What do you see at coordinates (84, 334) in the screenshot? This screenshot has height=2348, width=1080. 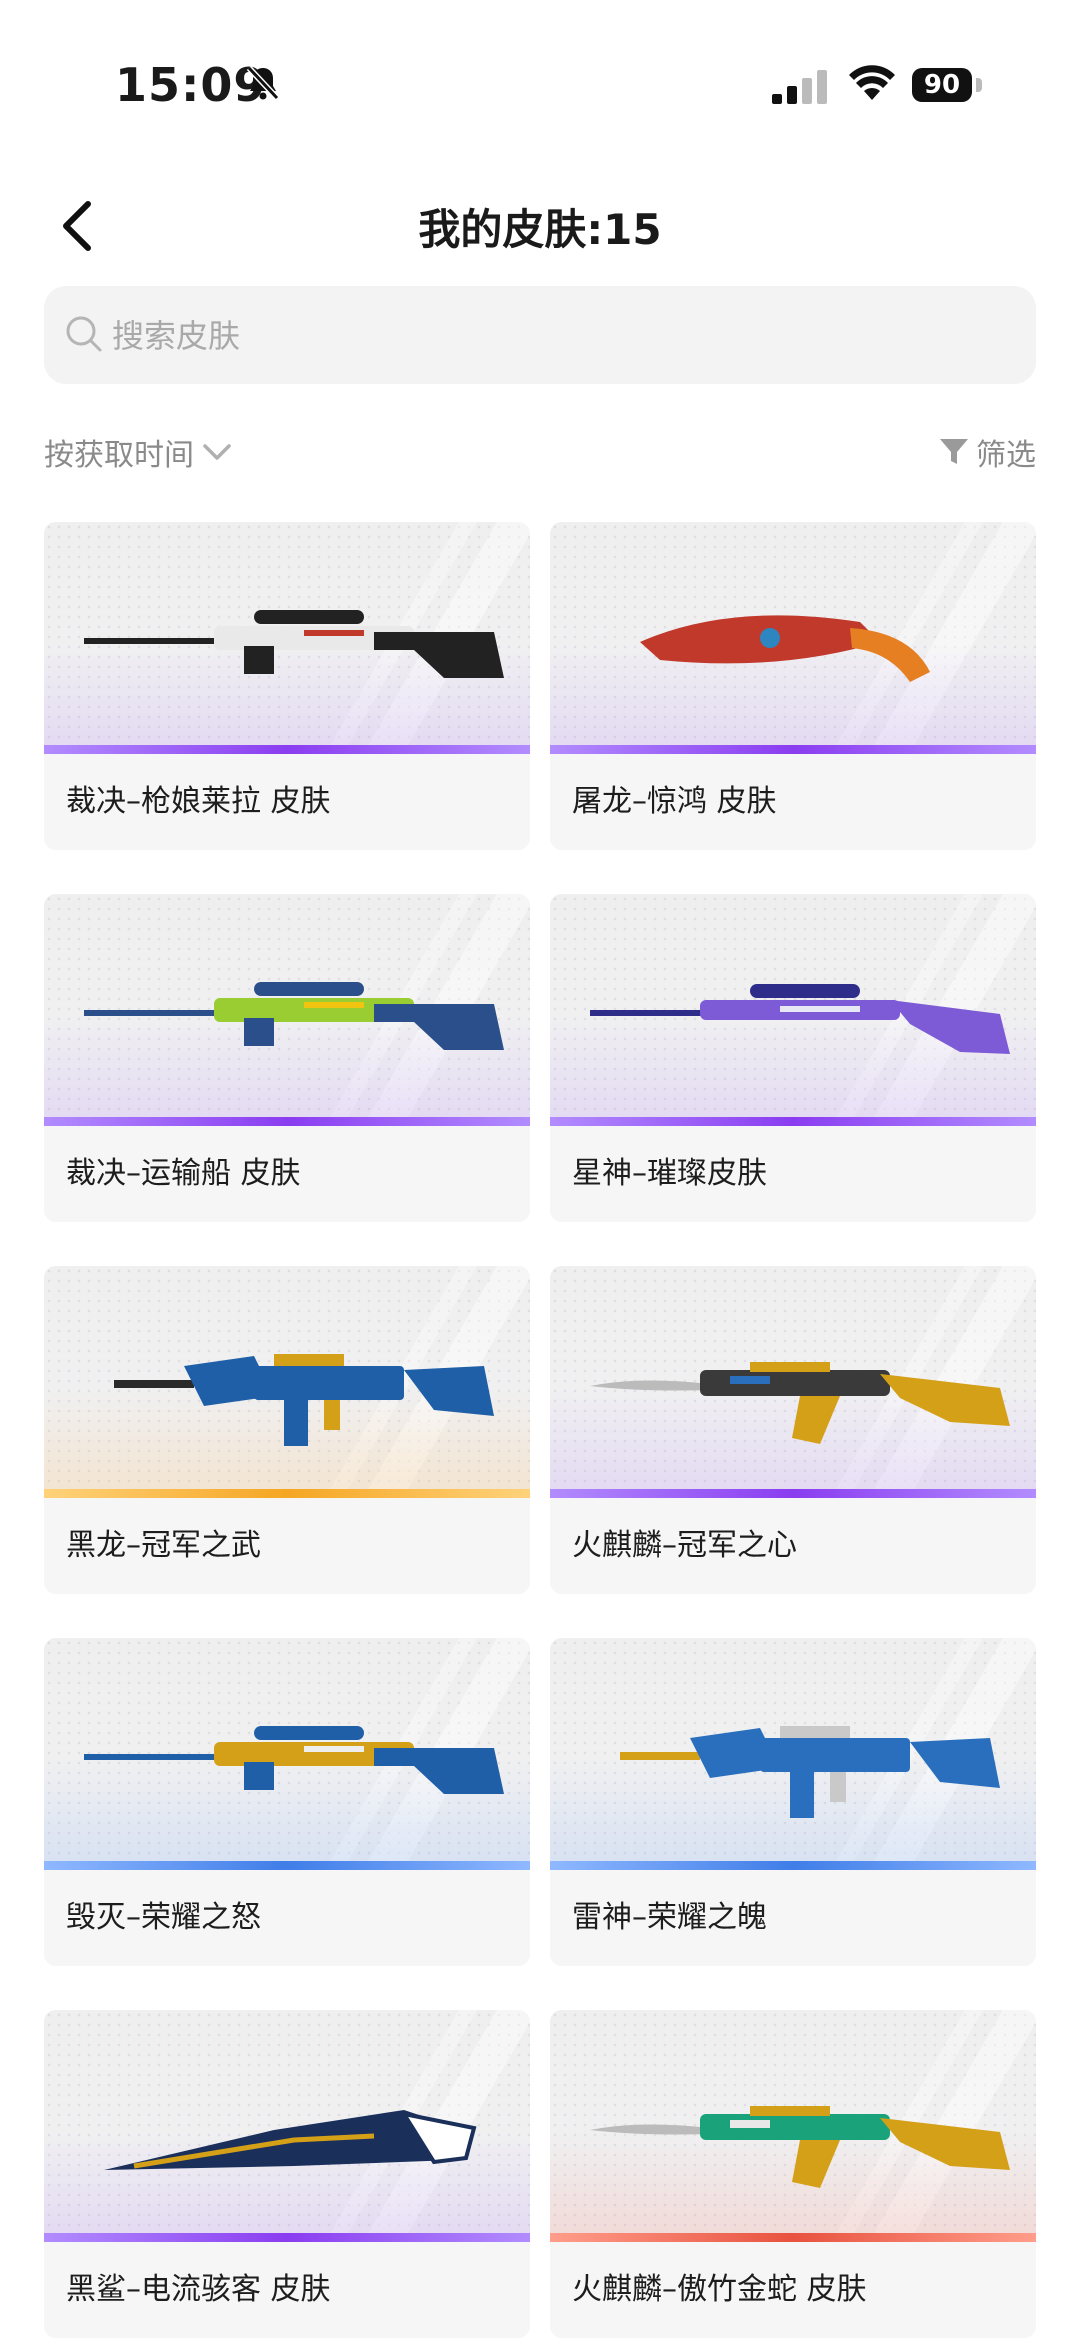 I see `search-icon` at bounding box center [84, 334].